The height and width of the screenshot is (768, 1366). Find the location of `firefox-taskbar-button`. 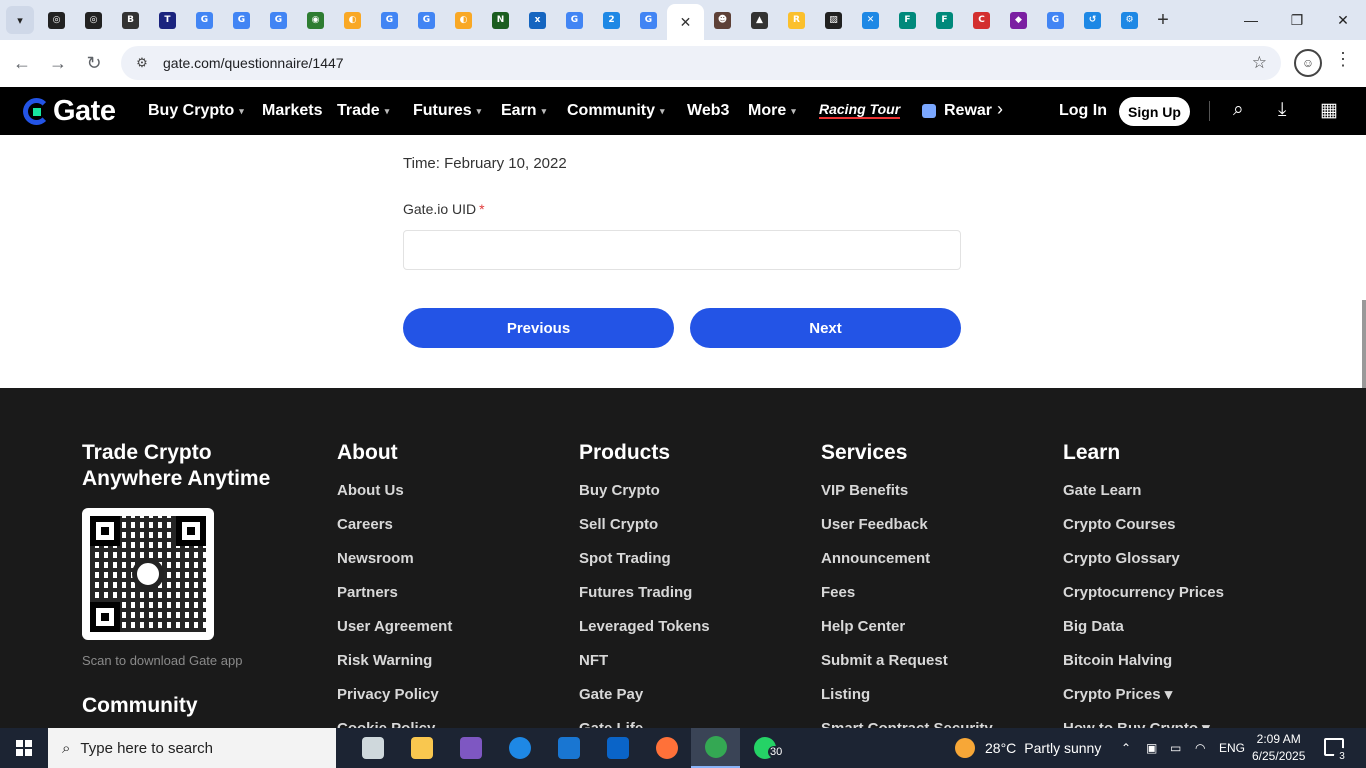

firefox-taskbar-button is located at coordinates (666, 748).